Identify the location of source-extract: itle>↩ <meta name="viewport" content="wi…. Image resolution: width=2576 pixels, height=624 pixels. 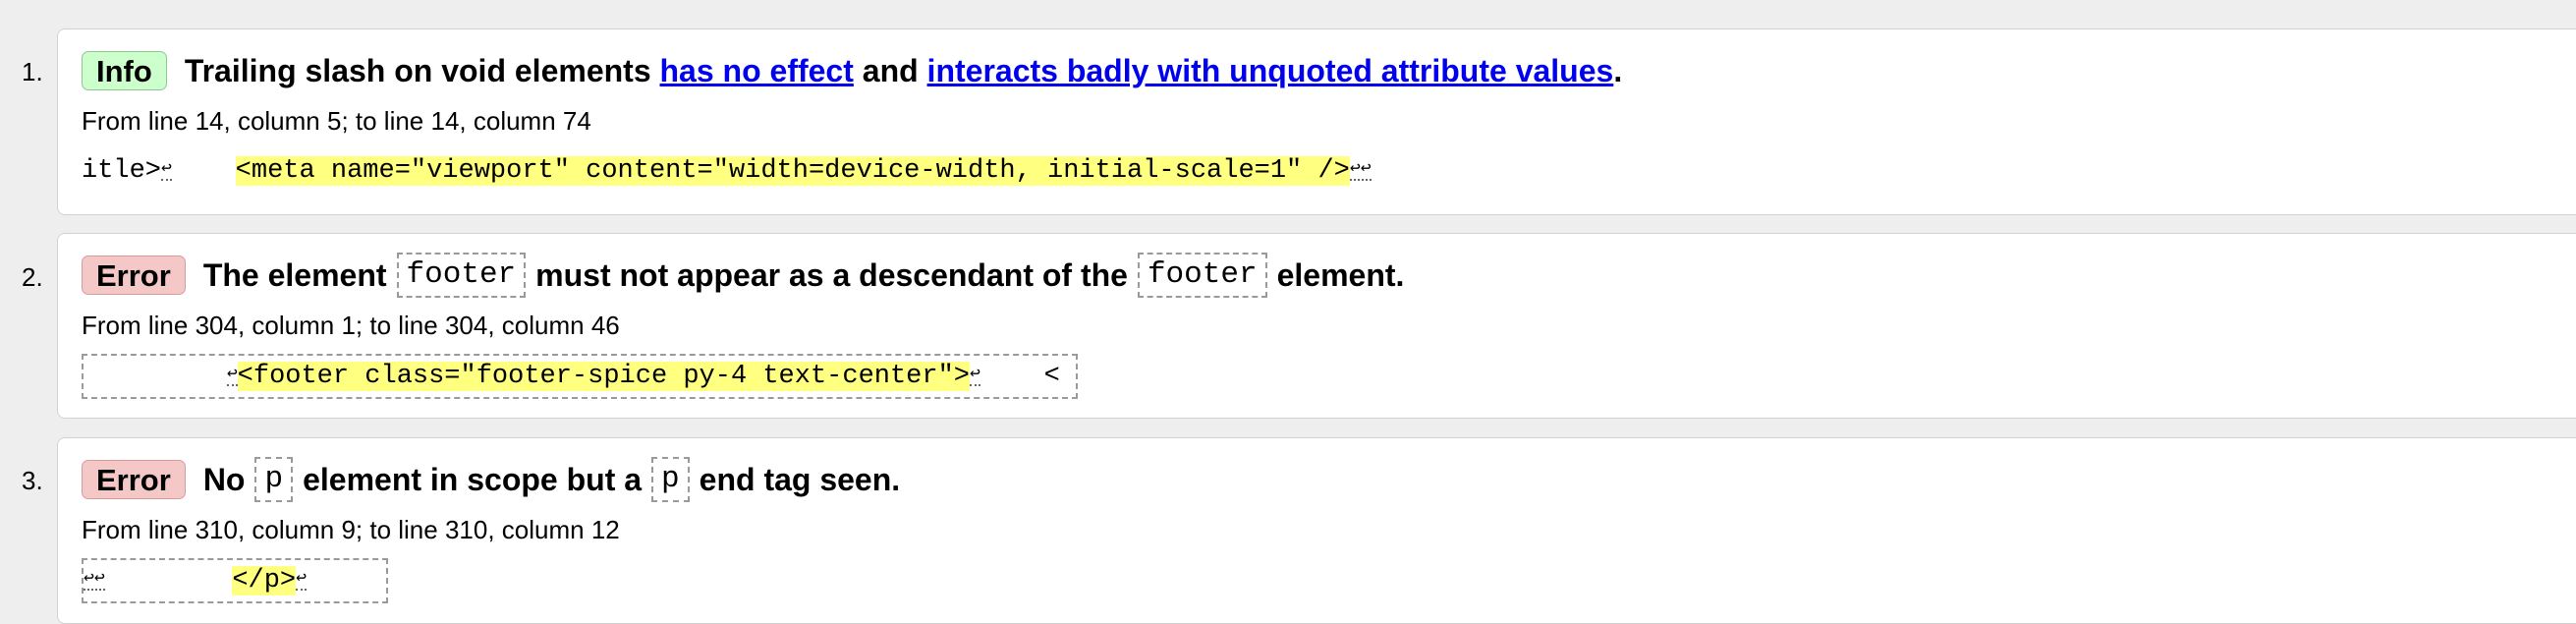
(727, 171).